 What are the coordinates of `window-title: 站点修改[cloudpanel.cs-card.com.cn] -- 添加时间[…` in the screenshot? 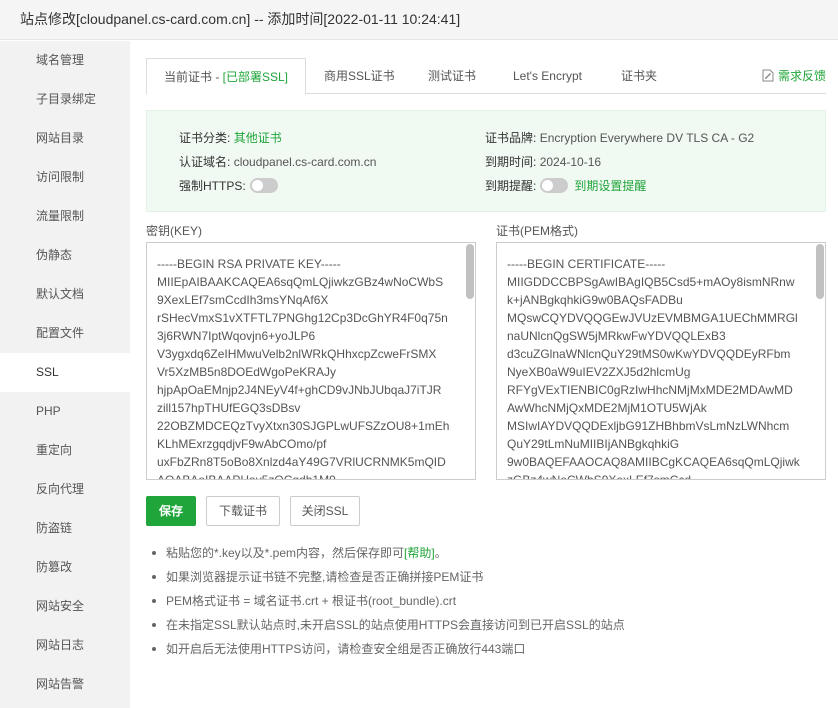 It's located at (240, 19).